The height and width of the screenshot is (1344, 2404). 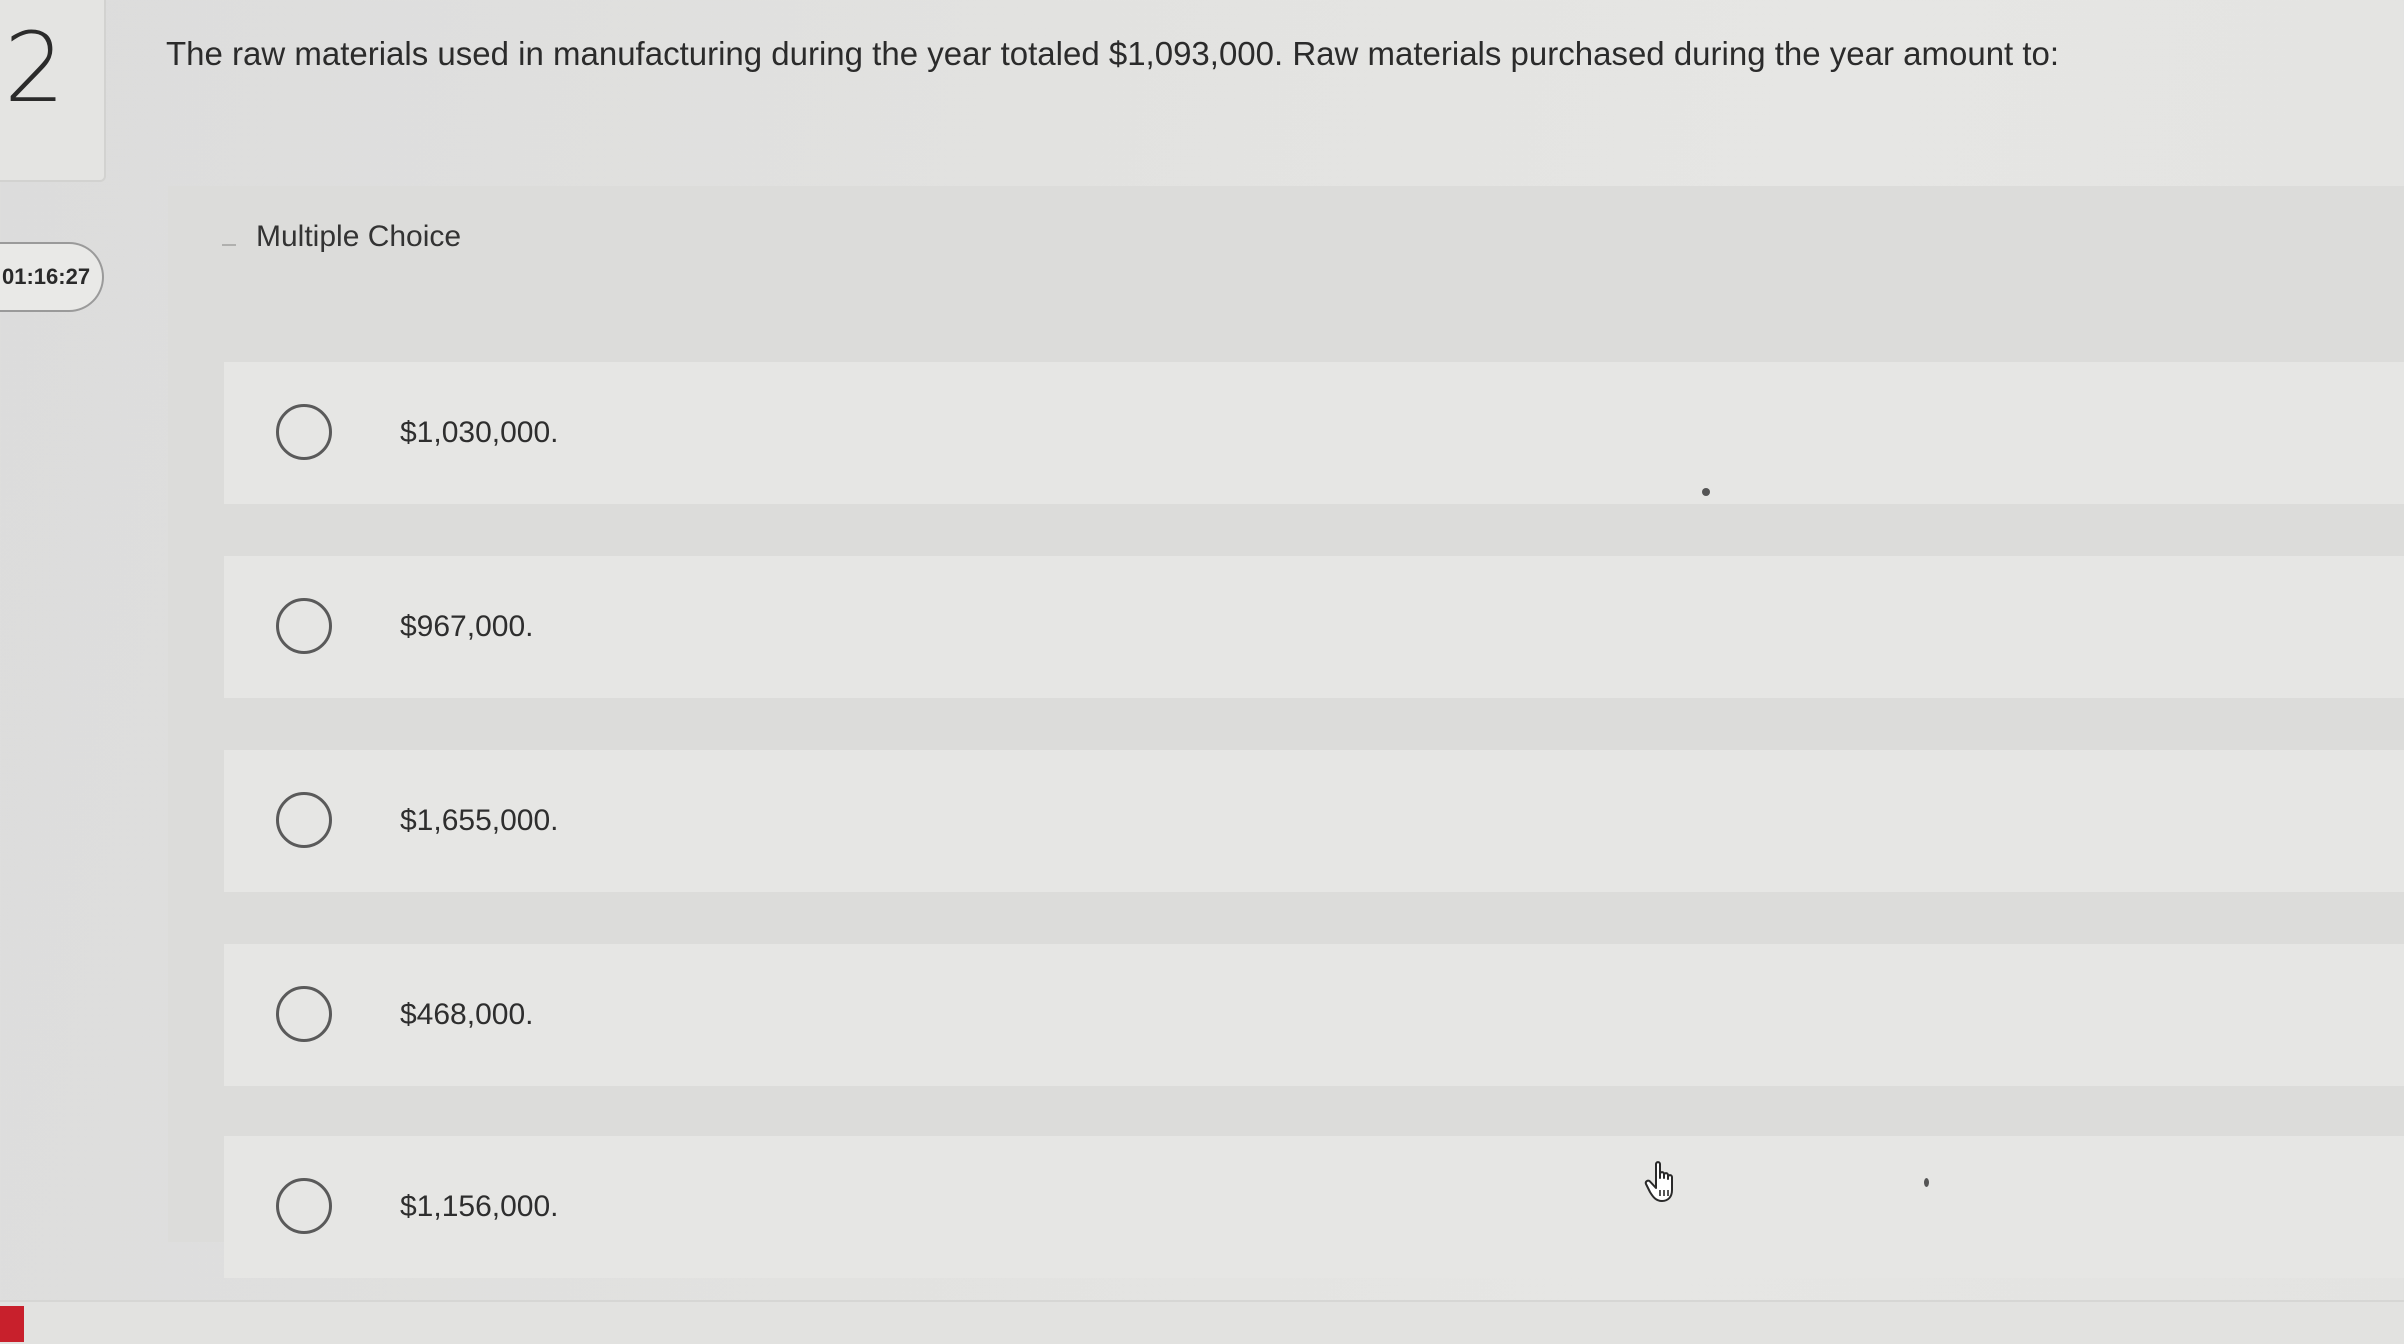 I want to click on answer-option-3: $1,655,000., so click(x=1314, y=821).